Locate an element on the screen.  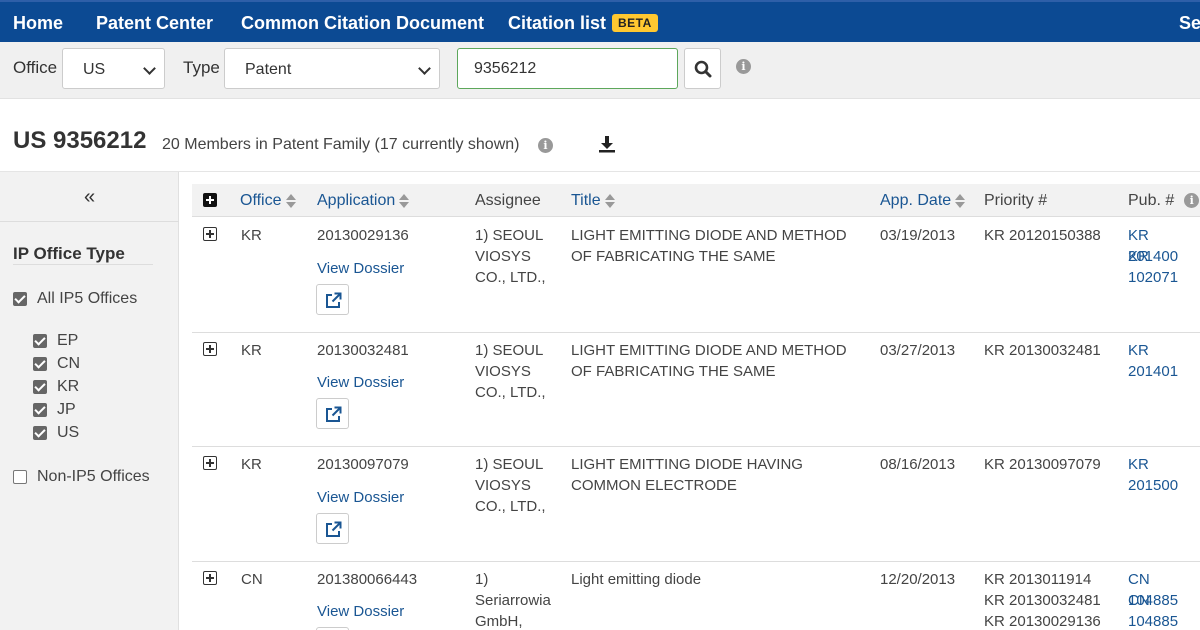
row-application: 20130032481 is located at coordinates (363, 350).